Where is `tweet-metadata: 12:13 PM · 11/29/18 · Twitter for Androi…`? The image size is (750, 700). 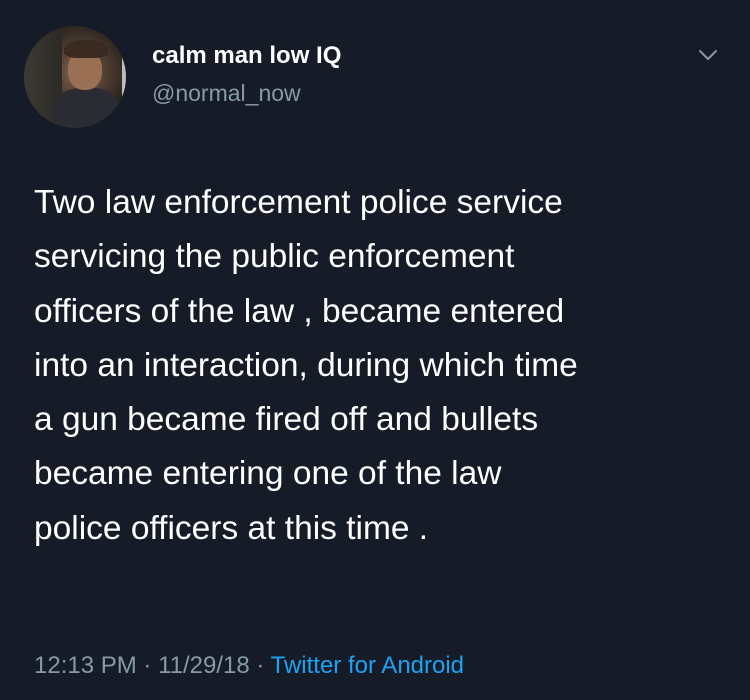
tweet-metadata: 12:13 PM · 11/29/18 · Twitter for Androi… is located at coordinates (249, 666).